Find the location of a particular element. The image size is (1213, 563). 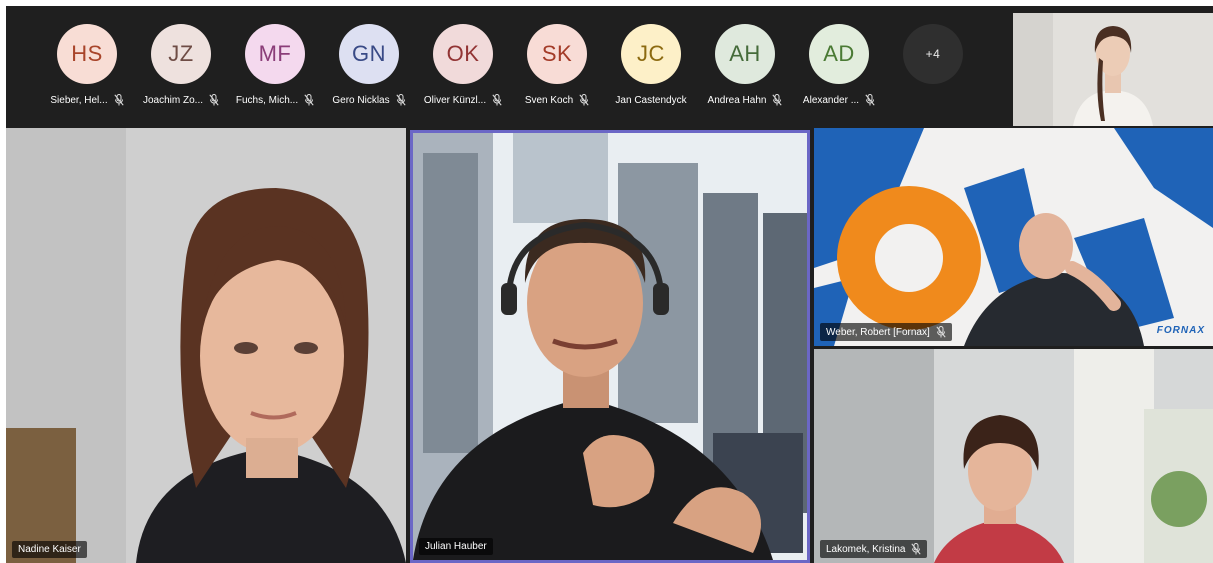

participant-name-label: Nadine Kaiser is located at coordinates (49, 549).